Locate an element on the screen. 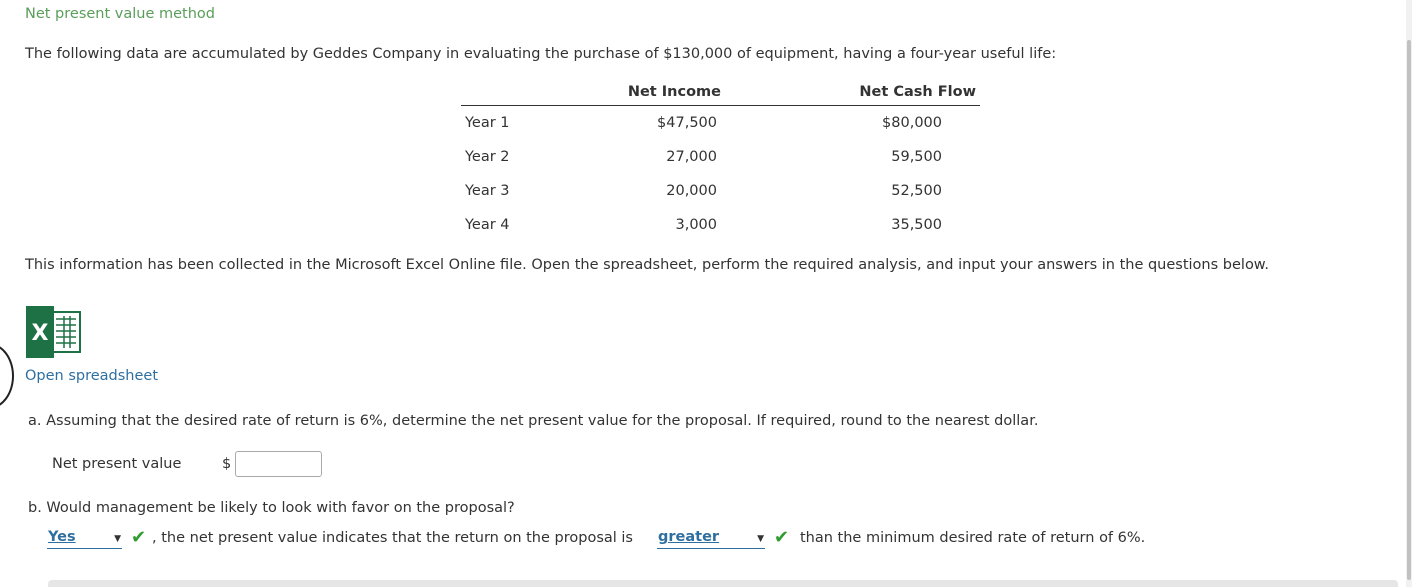  table-row: Year 4 3,000 35,500 is located at coordinates (720, 225).